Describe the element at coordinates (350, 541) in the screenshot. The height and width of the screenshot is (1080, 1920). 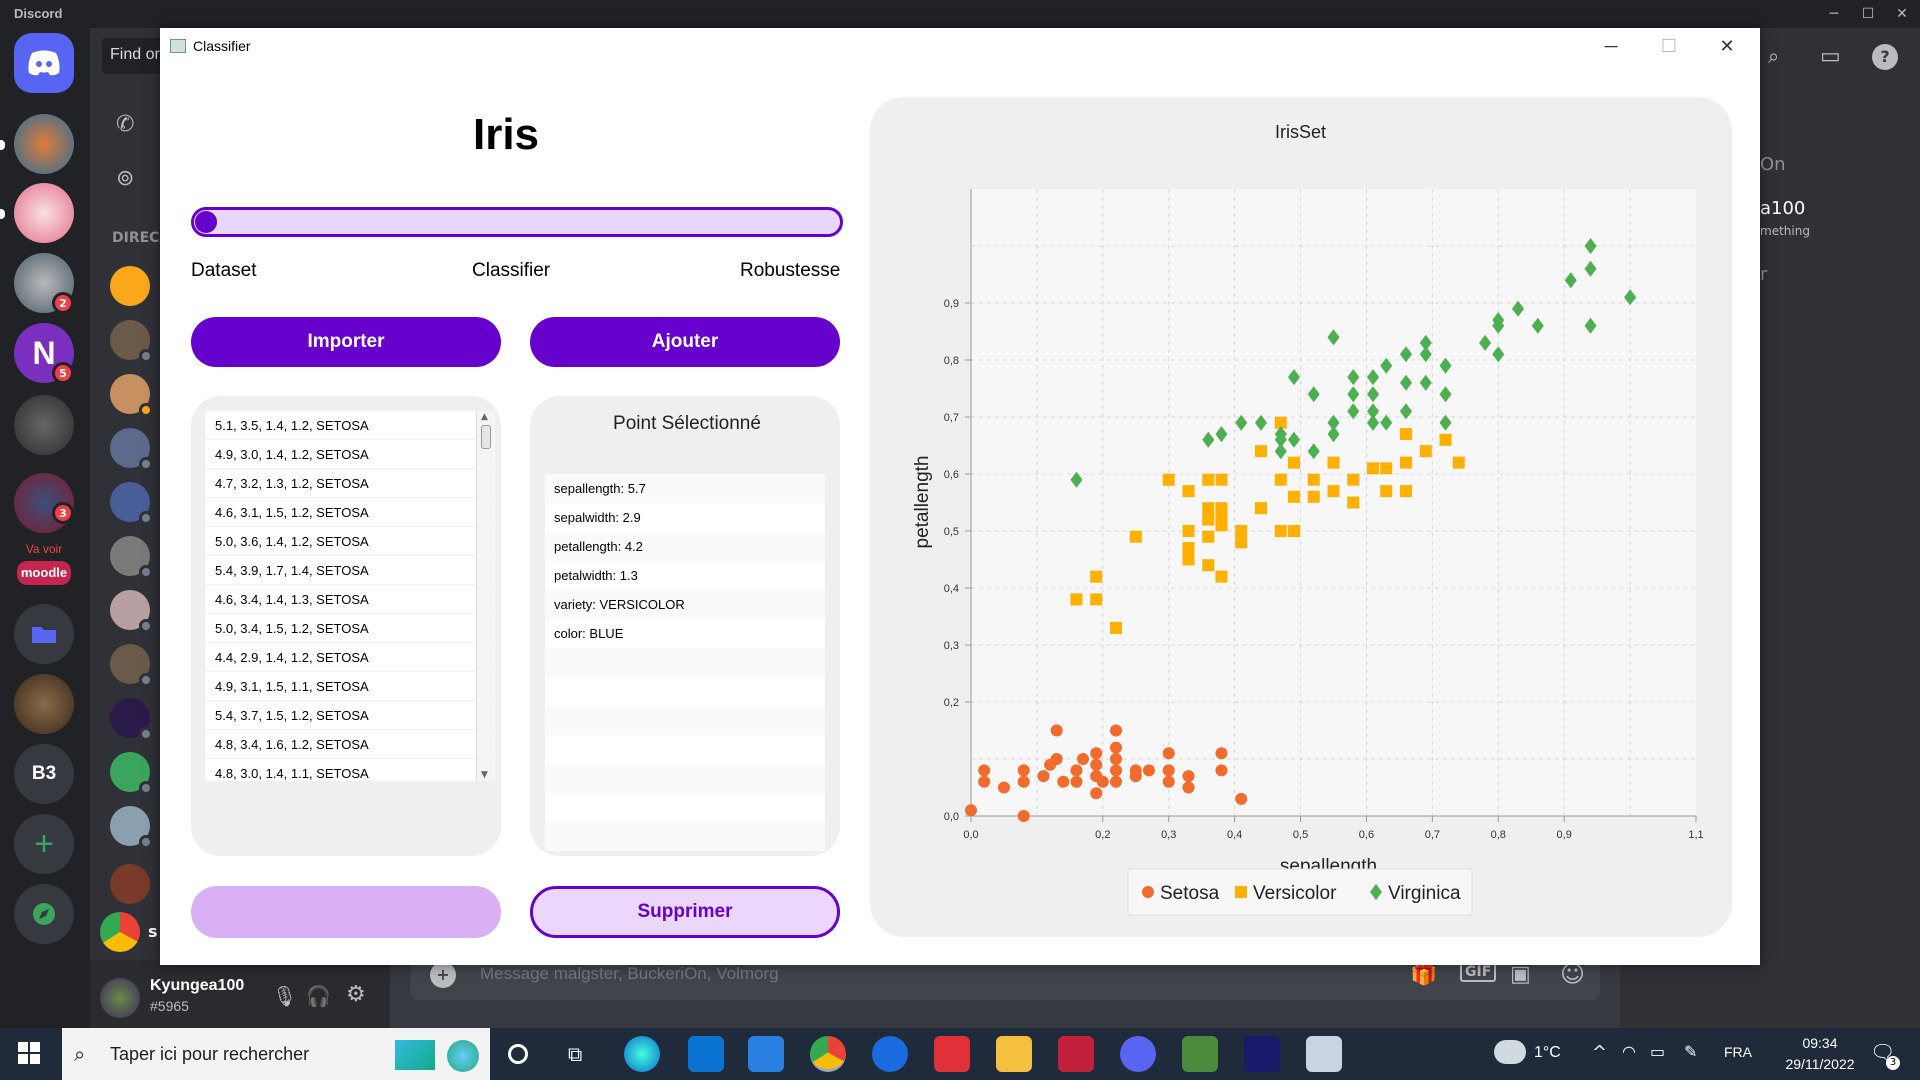
I see `list-item: 5.0, 3.6, 1.4, 1.2, SETOSA` at that location.